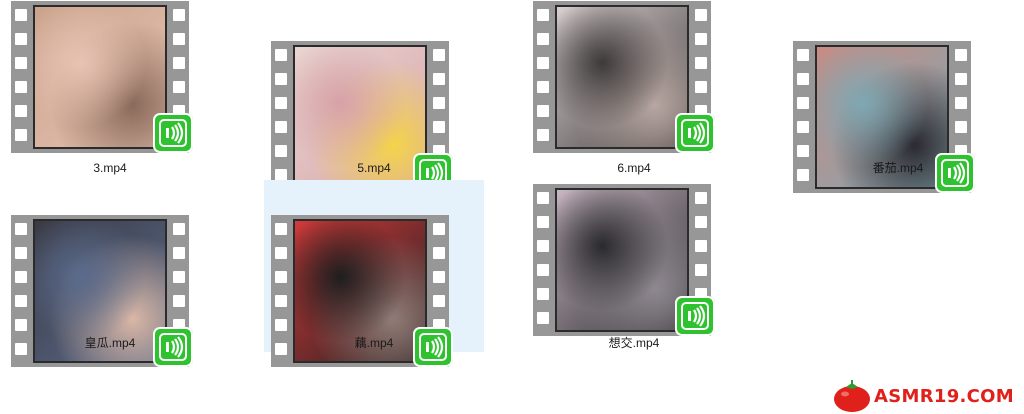 This screenshot has height=414, width=1024. What do you see at coordinates (374, 168) in the screenshot?
I see `file-name: 5.mp4` at bounding box center [374, 168].